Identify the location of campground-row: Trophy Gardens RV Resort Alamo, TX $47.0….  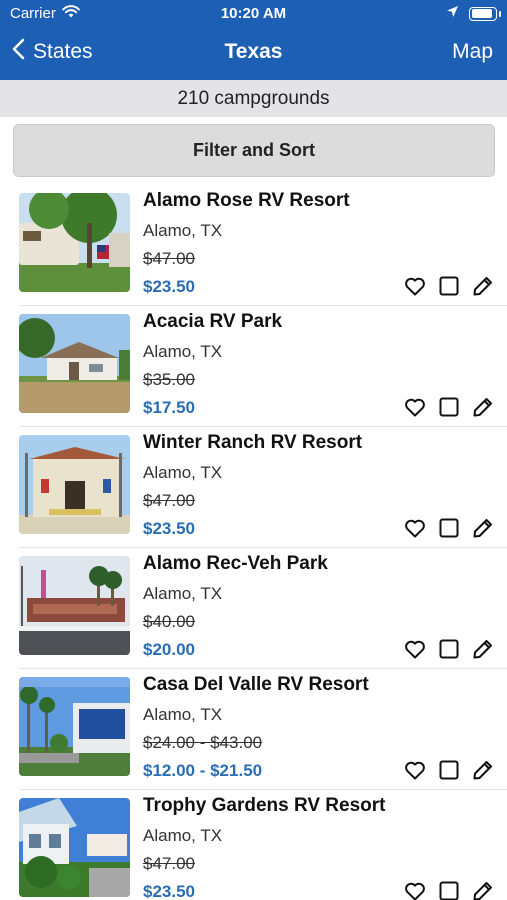
(253, 845).